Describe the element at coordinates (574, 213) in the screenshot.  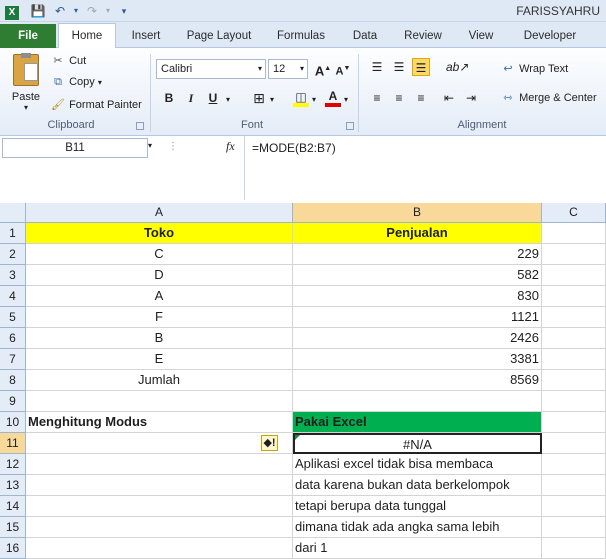
I see `column-header-c: C` at that location.